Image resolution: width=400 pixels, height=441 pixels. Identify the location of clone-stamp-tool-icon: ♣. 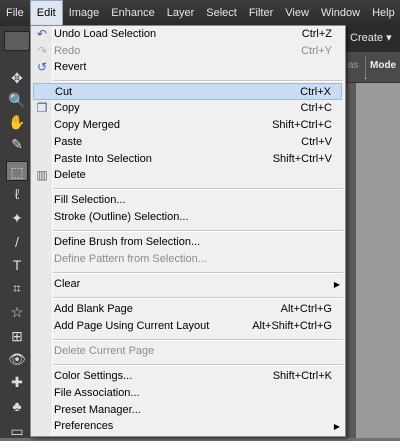
(17, 406).